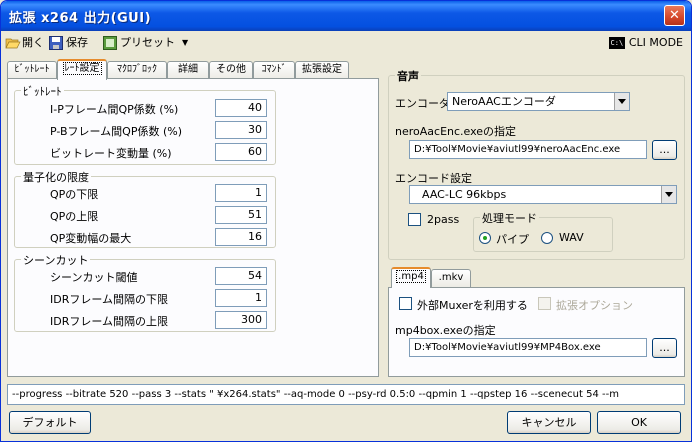 The image size is (692, 442). I want to click on quantizer-group-title: 量子化の限度, so click(56, 177).